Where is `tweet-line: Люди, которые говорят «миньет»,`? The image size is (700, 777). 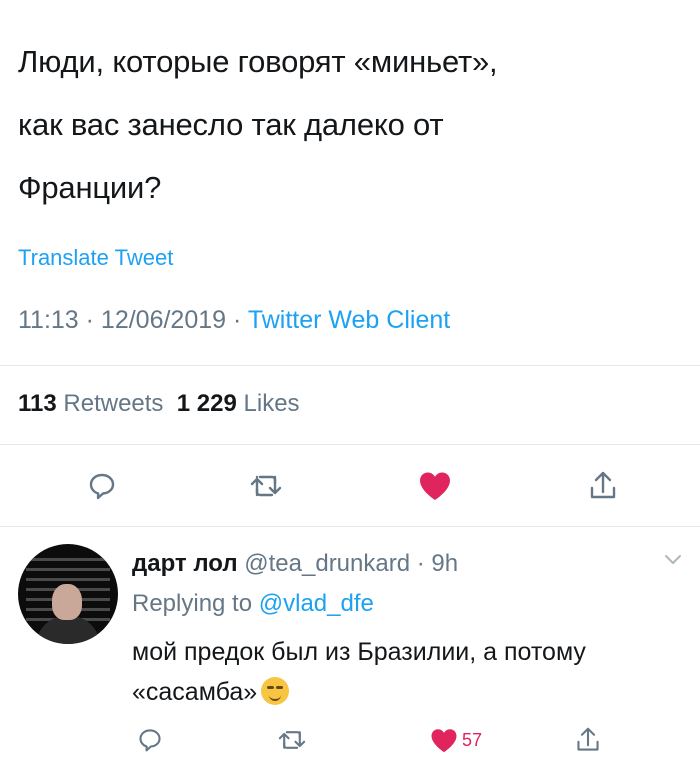 tweet-line: Люди, которые говорят «миньет», is located at coordinates (258, 61).